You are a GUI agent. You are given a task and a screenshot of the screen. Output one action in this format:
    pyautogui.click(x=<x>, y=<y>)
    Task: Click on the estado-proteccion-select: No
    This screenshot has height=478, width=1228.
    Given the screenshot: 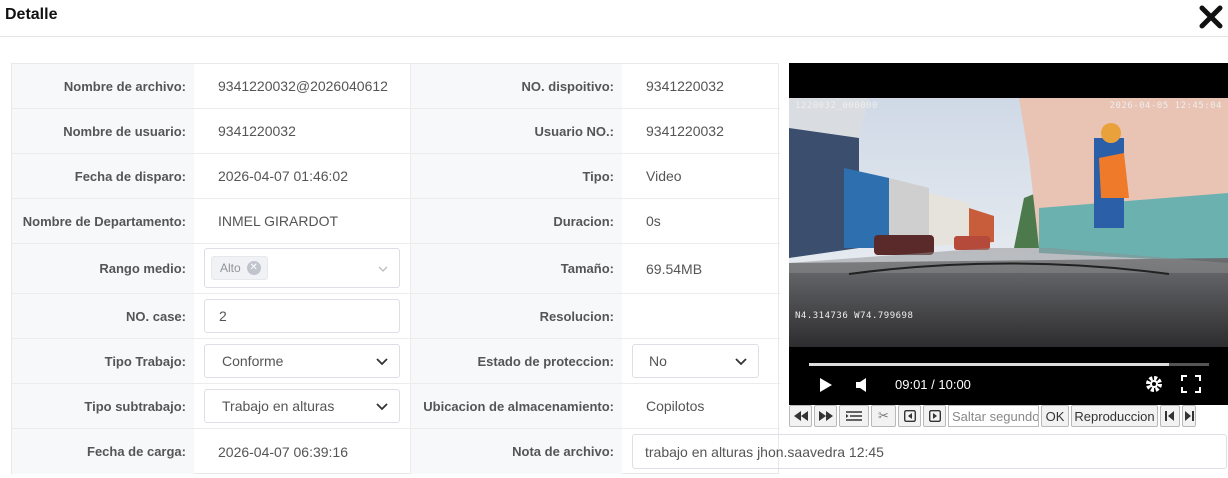 What is the action you would take?
    pyautogui.click(x=695, y=361)
    